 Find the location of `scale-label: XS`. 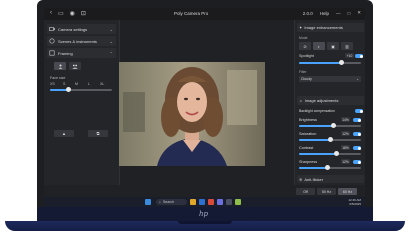

scale-label: XS is located at coordinates (52, 84).